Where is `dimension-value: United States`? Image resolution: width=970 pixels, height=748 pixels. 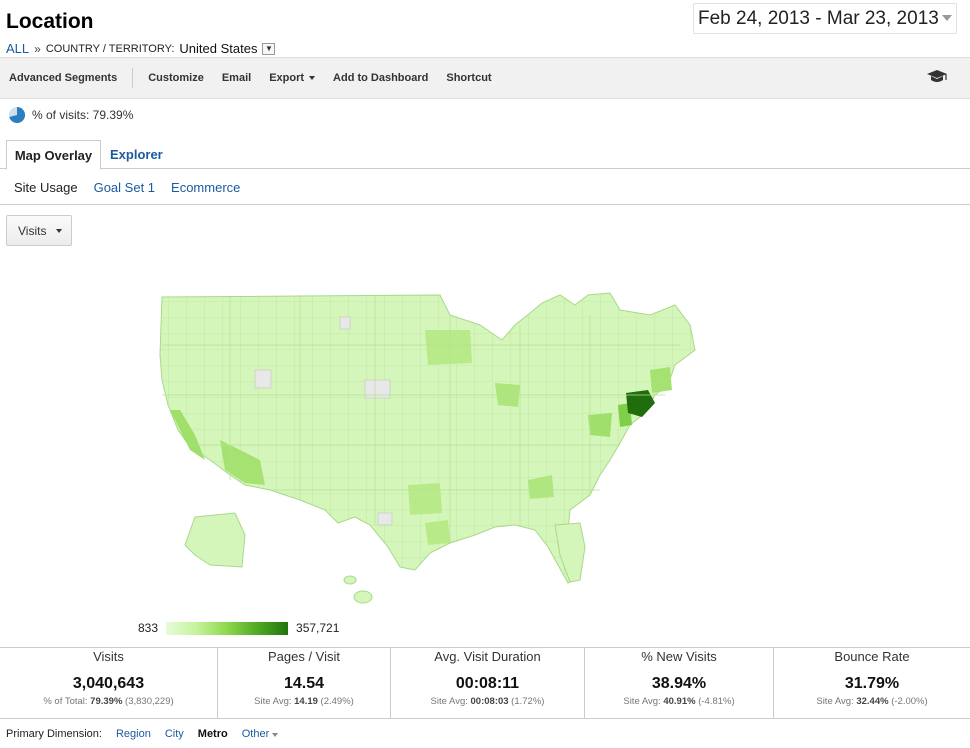 dimension-value: United States is located at coordinates (218, 48).